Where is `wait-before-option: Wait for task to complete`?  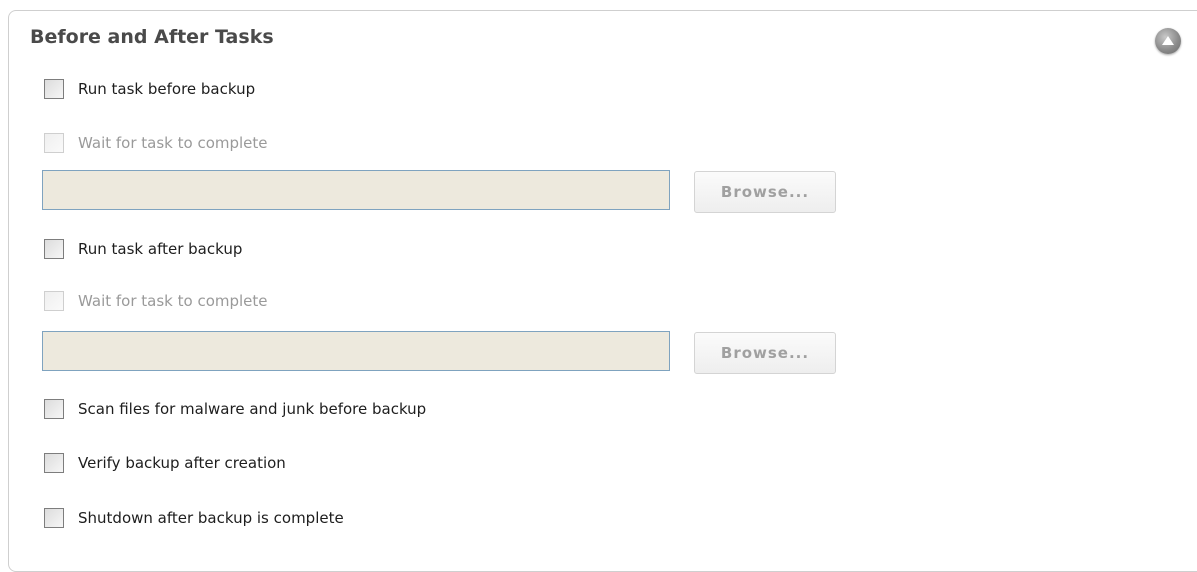
wait-before-option: Wait for task to complete is located at coordinates (156, 143).